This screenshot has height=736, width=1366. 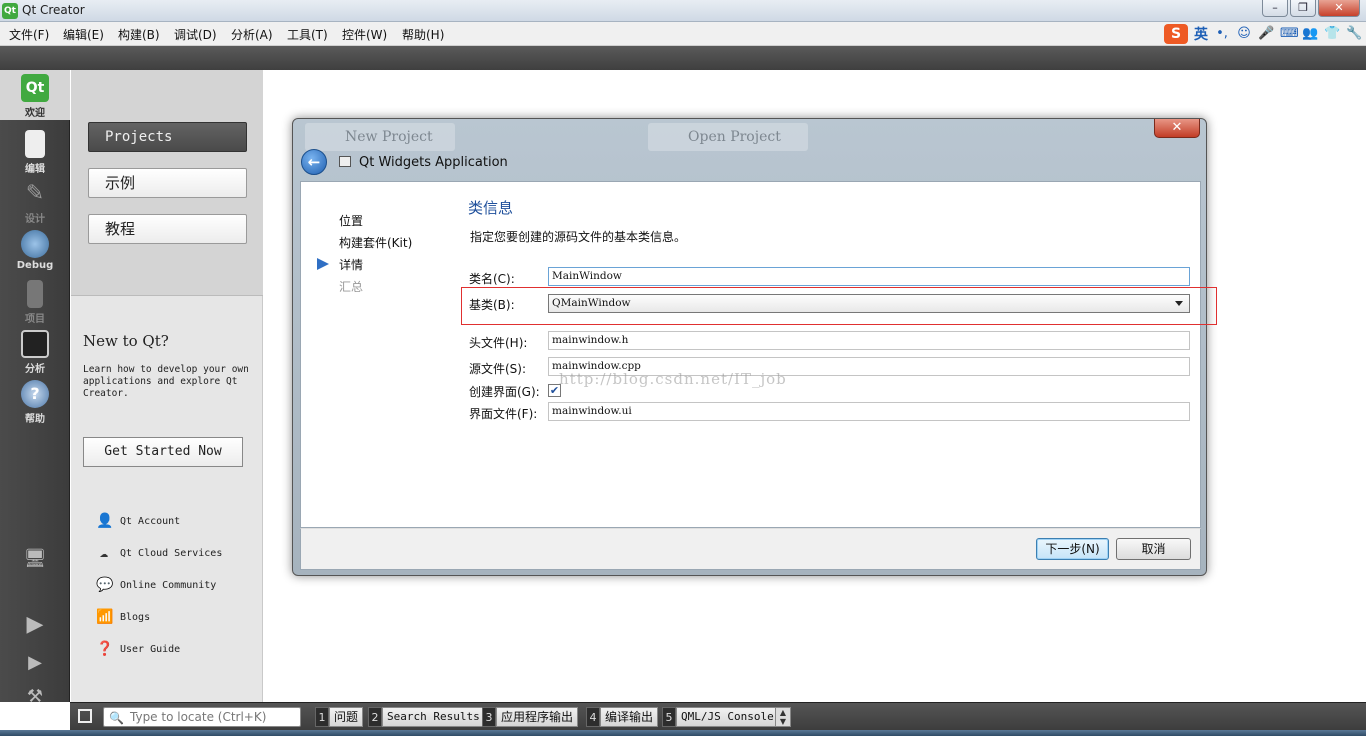 I want to click on user-icon: 👤, so click(x=105, y=521).